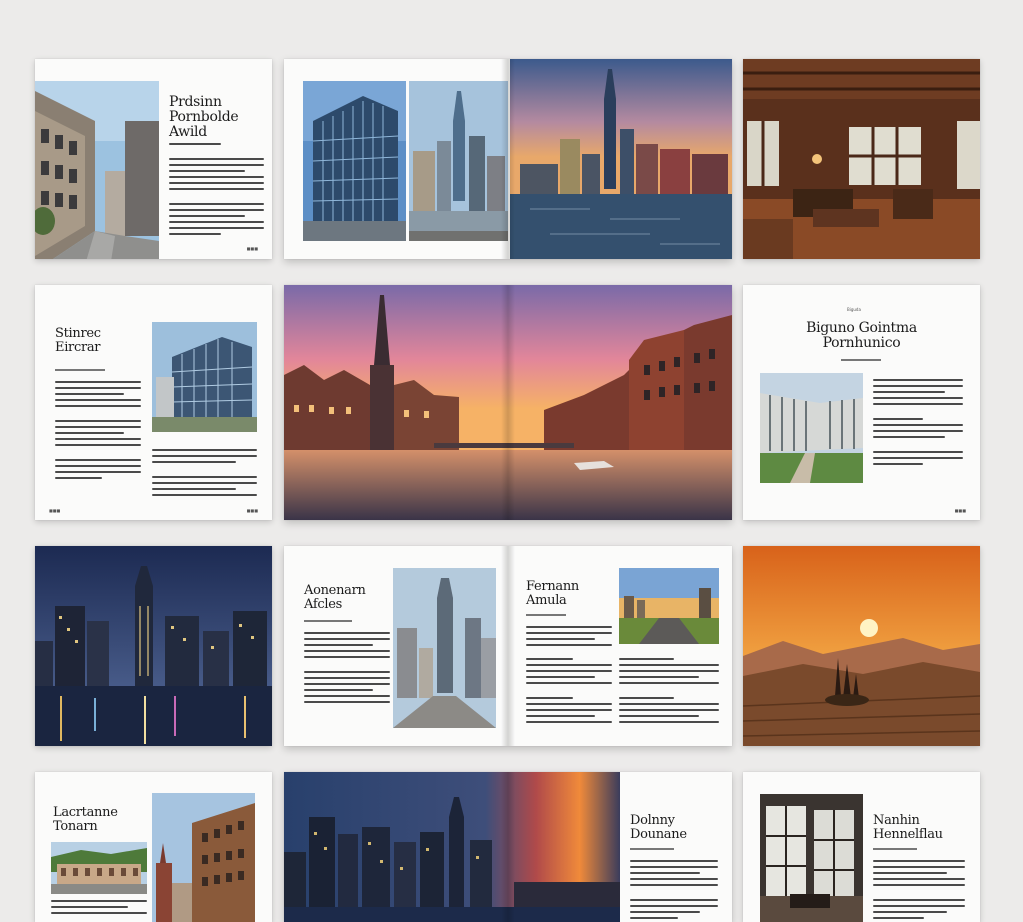  I want to click on brochure-page-r2-1: Stinrec Eircrar ■■■ ■■■, so click(153, 402).